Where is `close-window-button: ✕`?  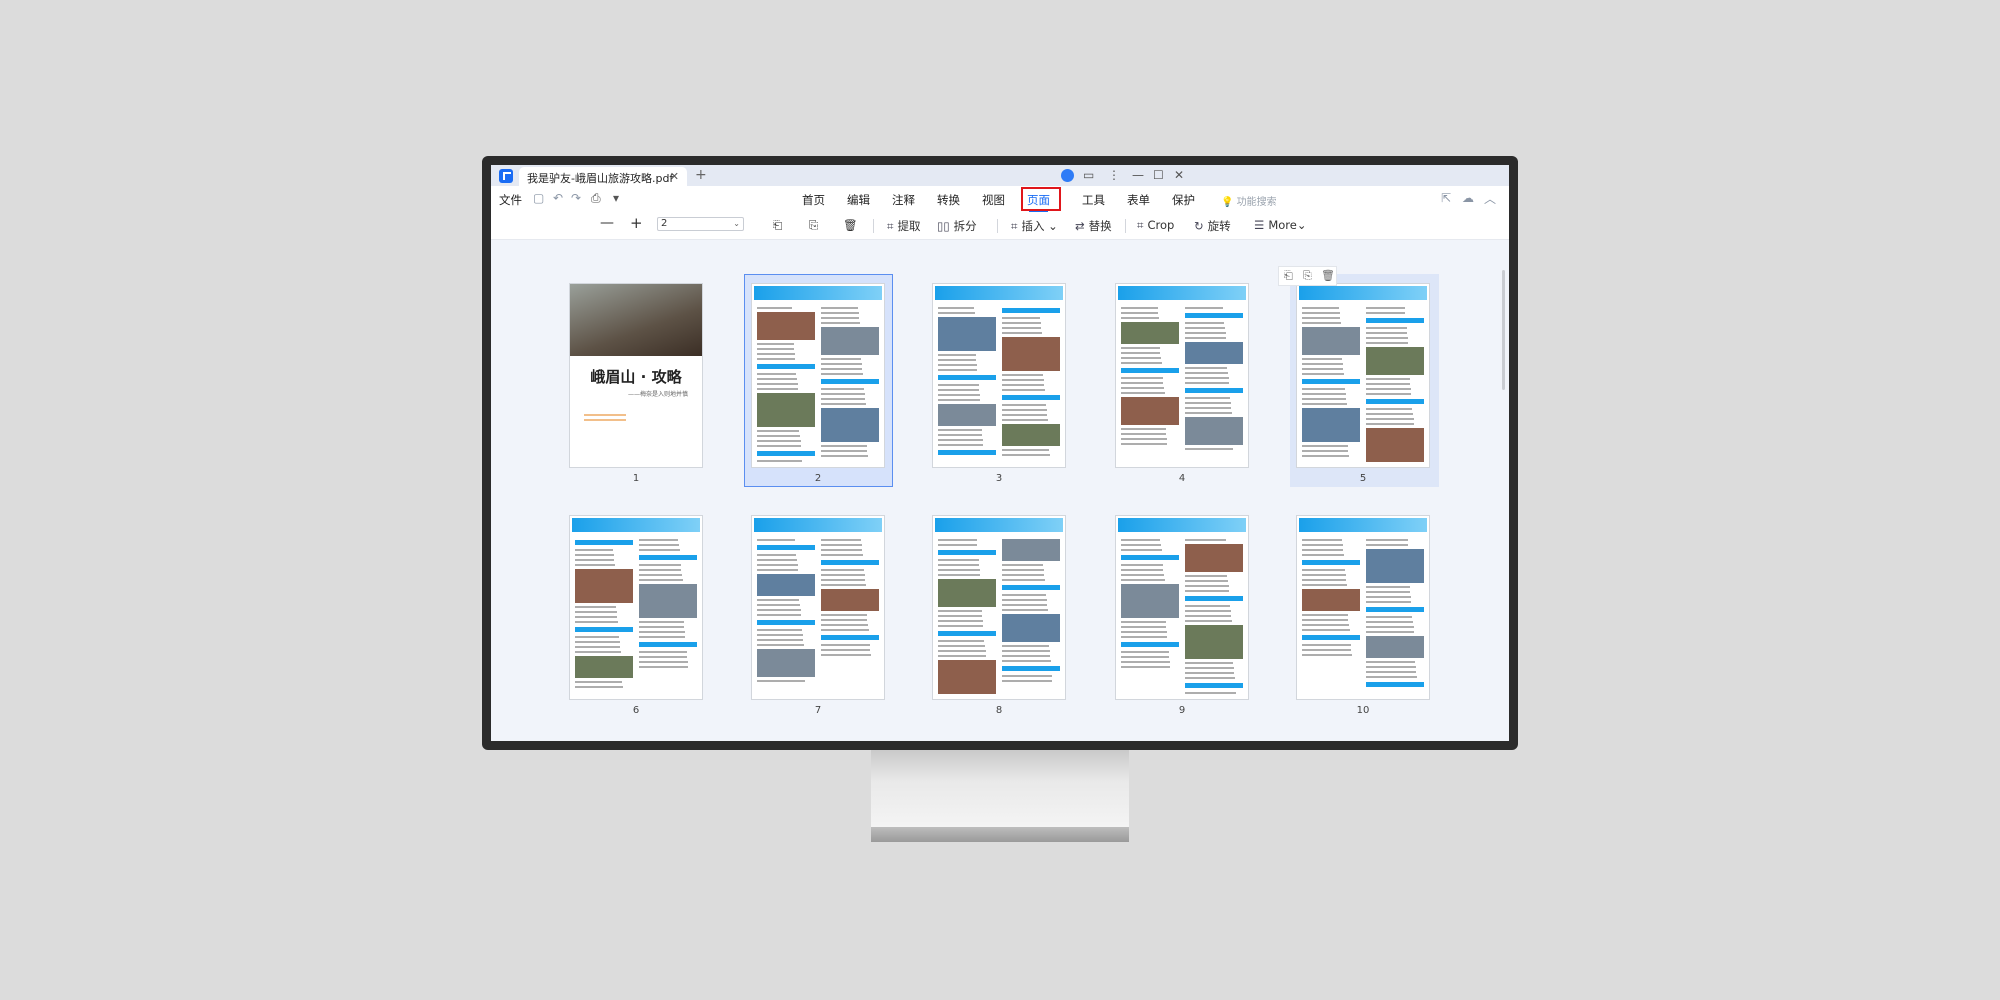
close-window-button: ✕ is located at coordinates (1179, 175).